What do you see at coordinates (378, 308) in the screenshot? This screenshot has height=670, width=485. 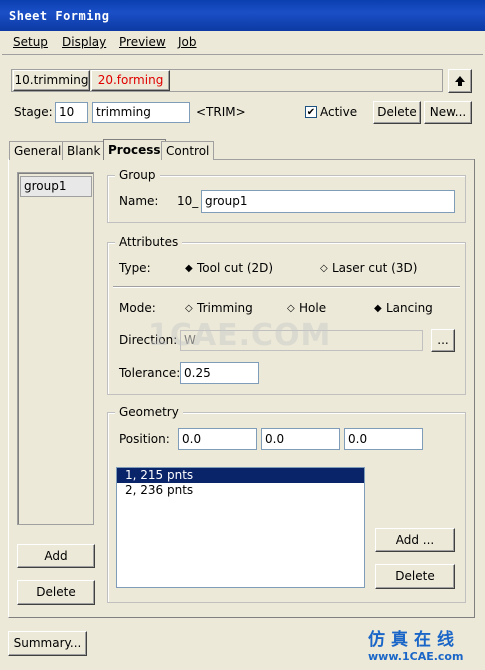 I see `mode-lancing-radio: ◆` at bounding box center [378, 308].